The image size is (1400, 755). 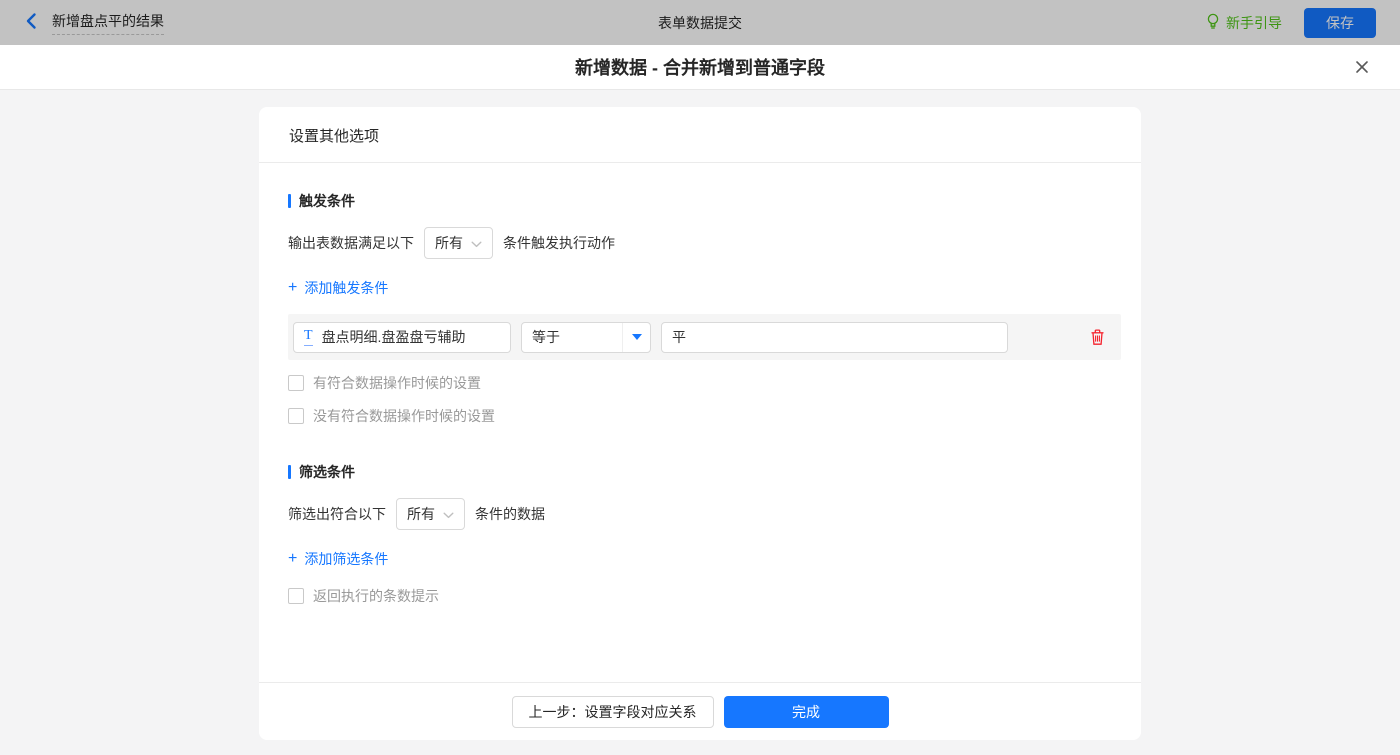 What do you see at coordinates (806, 711) in the screenshot?
I see `done-button: 完成` at bounding box center [806, 711].